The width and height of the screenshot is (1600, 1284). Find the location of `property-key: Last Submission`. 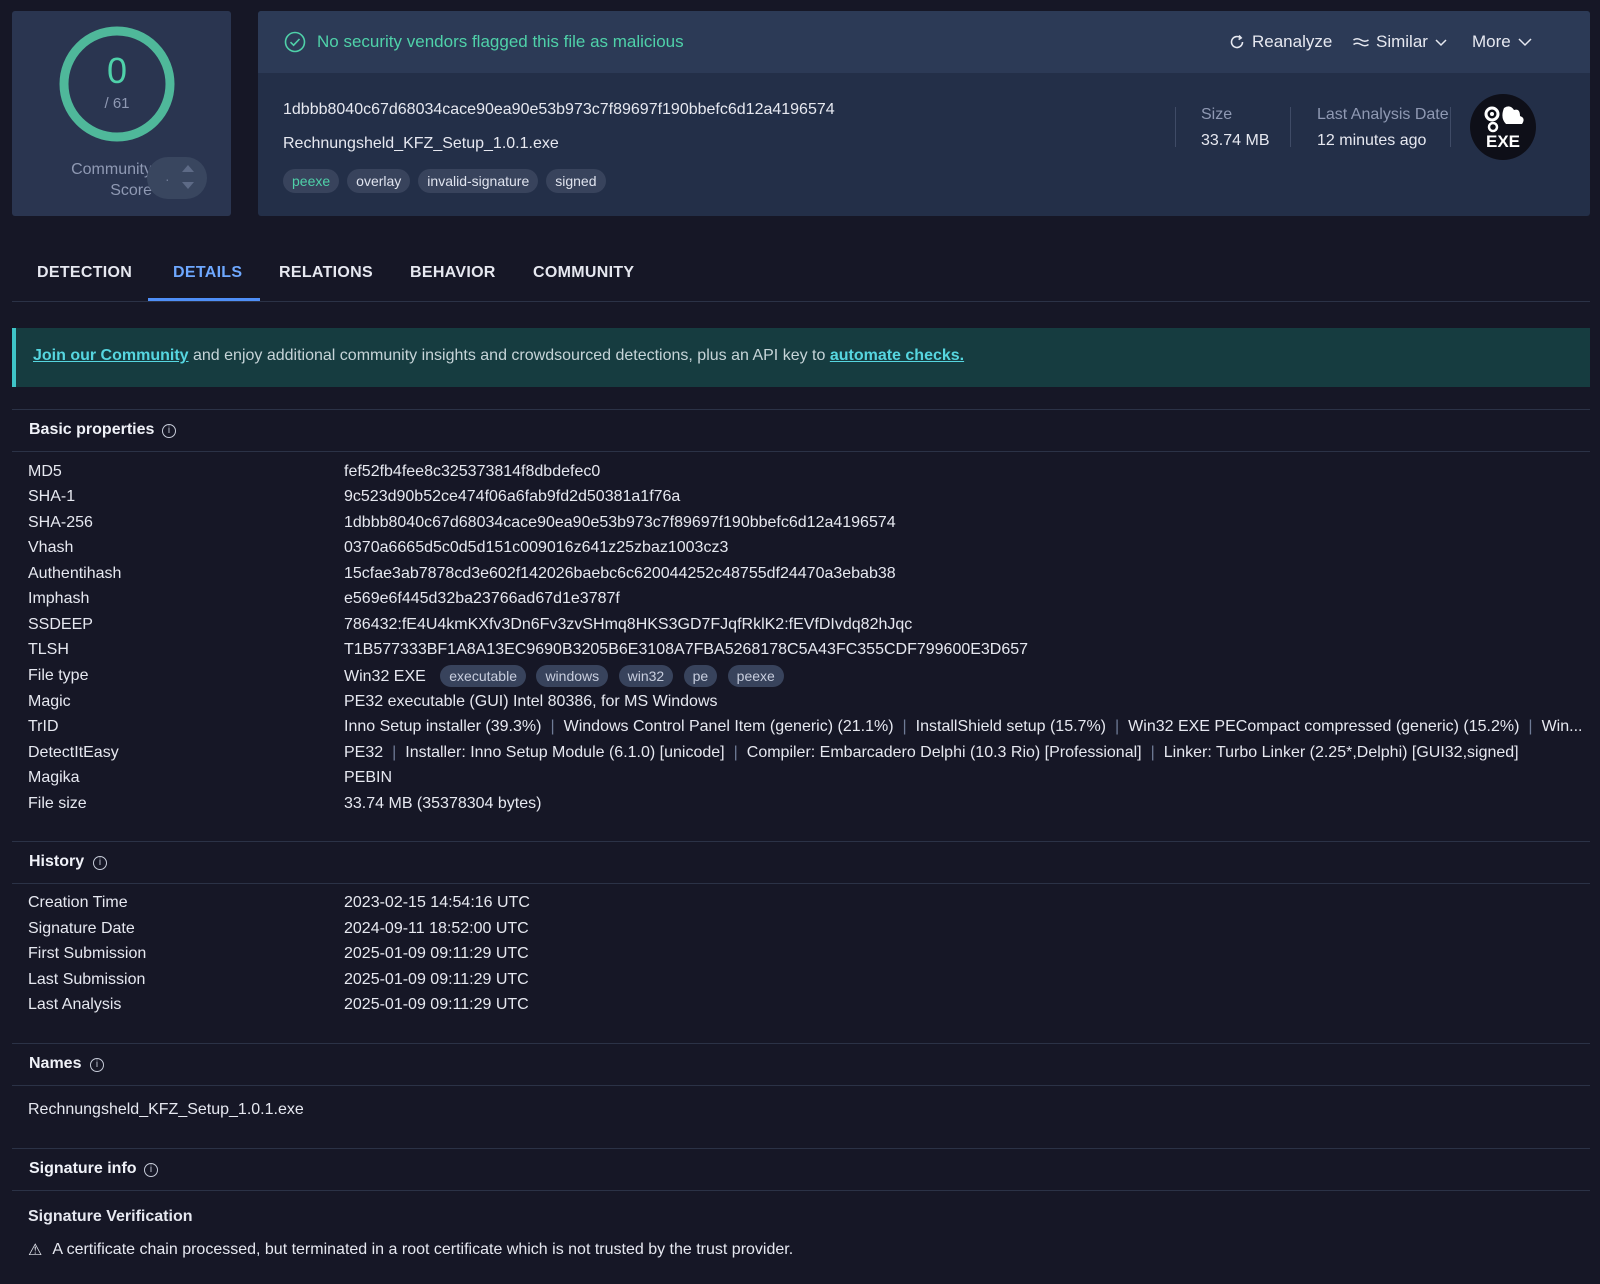

property-key: Last Submission is located at coordinates (87, 979).